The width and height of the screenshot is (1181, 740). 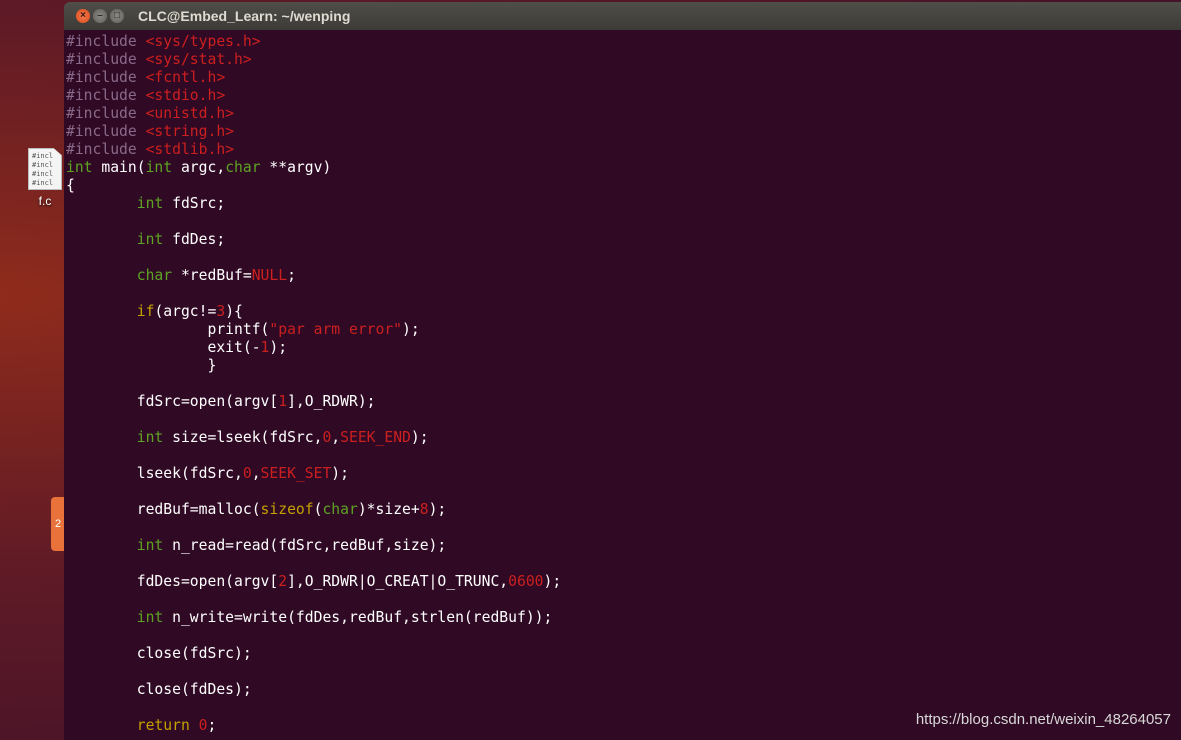 What do you see at coordinates (287, 509) in the screenshot?
I see `code-token: sizeof` at bounding box center [287, 509].